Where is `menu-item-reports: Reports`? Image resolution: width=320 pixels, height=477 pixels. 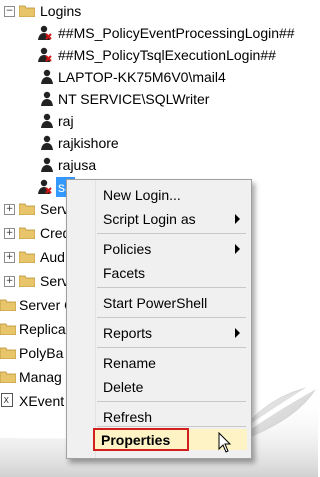 menu-item-reports: Reports is located at coordinates (127, 333).